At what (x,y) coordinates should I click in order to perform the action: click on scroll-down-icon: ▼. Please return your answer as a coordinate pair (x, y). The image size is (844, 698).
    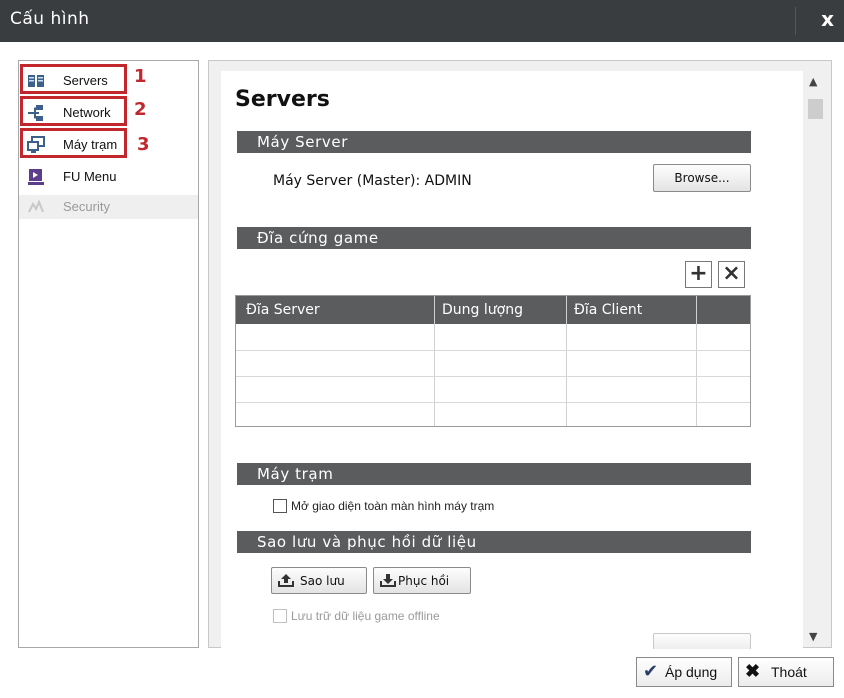
    Looking at the image, I should click on (813, 636).